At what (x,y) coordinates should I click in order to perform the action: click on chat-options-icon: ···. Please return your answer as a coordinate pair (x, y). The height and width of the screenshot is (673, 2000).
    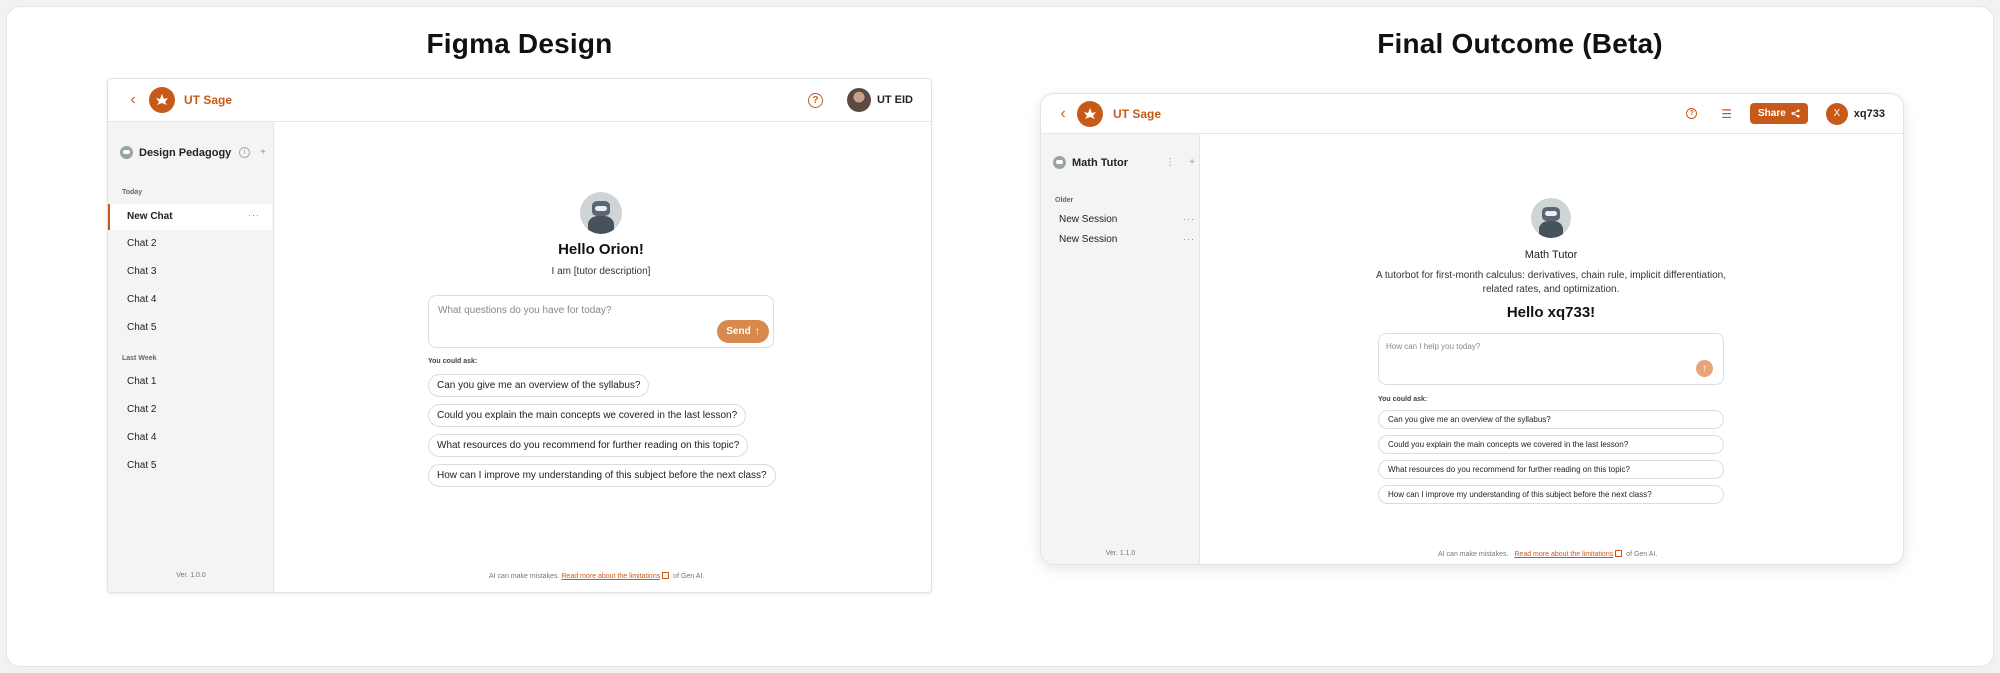
    Looking at the image, I should click on (254, 215).